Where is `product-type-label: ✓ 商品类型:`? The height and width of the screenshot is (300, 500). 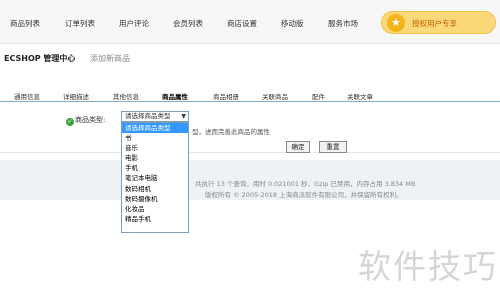
product-type-label: ✓ 商品类型: is located at coordinates (85, 120).